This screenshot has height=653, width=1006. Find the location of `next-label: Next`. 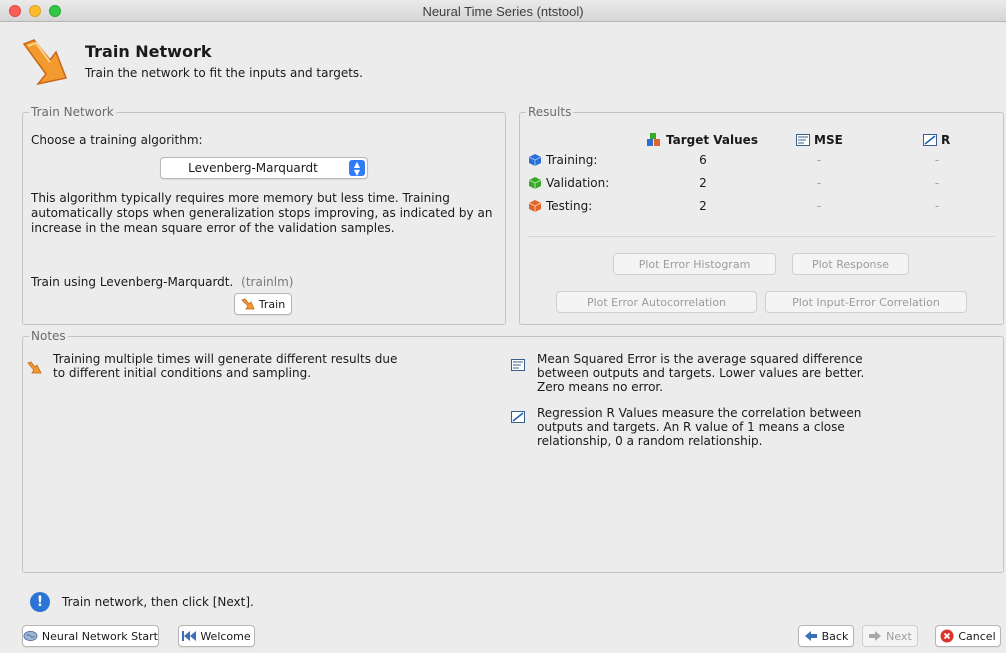

next-label: Next is located at coordinates (899, 636).